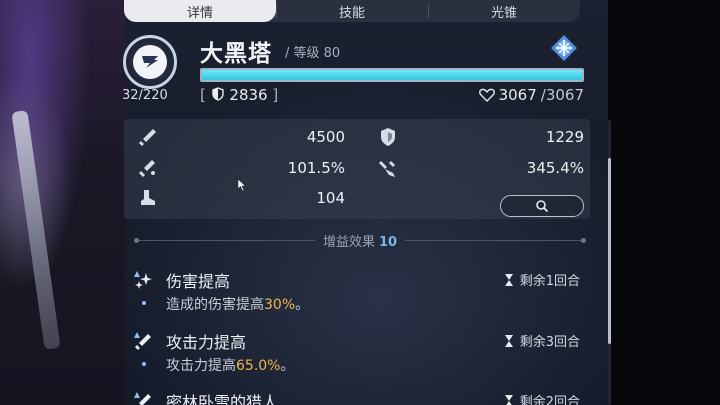  Describe the element at coordinates (248, 95) in the screenshot. I see `shield-value: 2836` at that location.